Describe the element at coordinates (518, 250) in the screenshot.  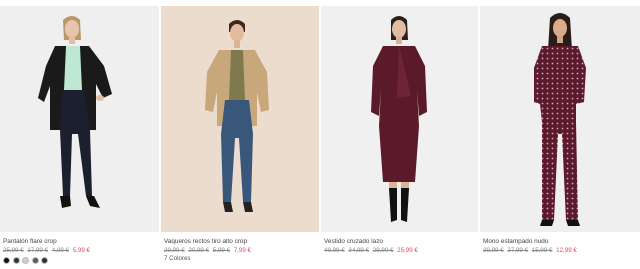
I see `old-price: 27,99 €` at that location.